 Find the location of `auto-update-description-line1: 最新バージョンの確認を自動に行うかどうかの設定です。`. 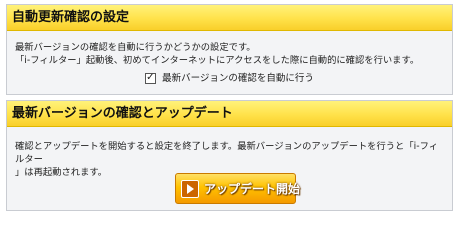

auto-update-description-line1: 最新バージョンの確認を自動に行うかどうかの設定です。 is located at coordinates (135, 47).